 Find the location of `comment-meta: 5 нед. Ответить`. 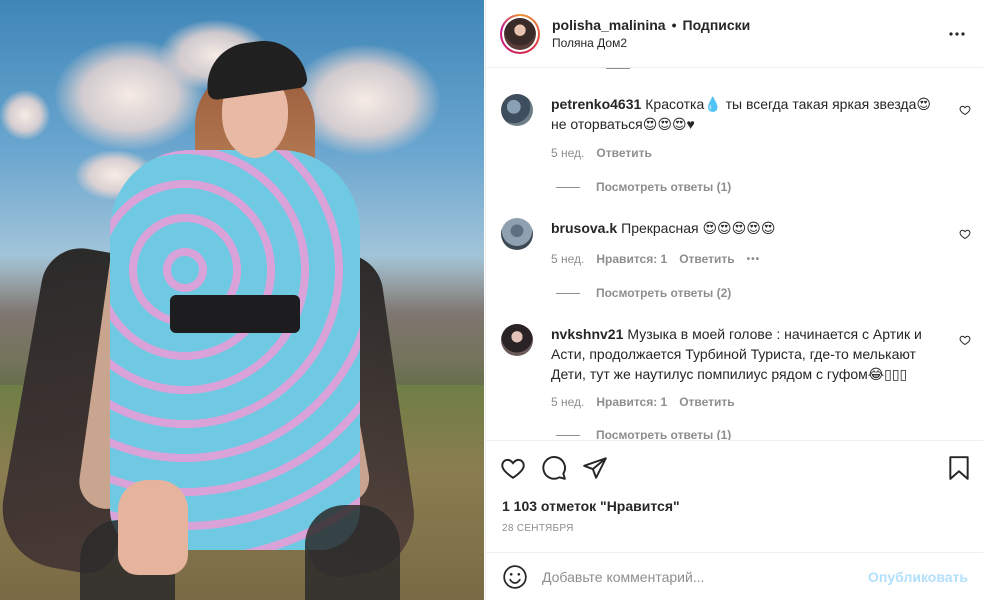

comment-meta: 5 нед. Ответить is located at coordinates (601, 153).